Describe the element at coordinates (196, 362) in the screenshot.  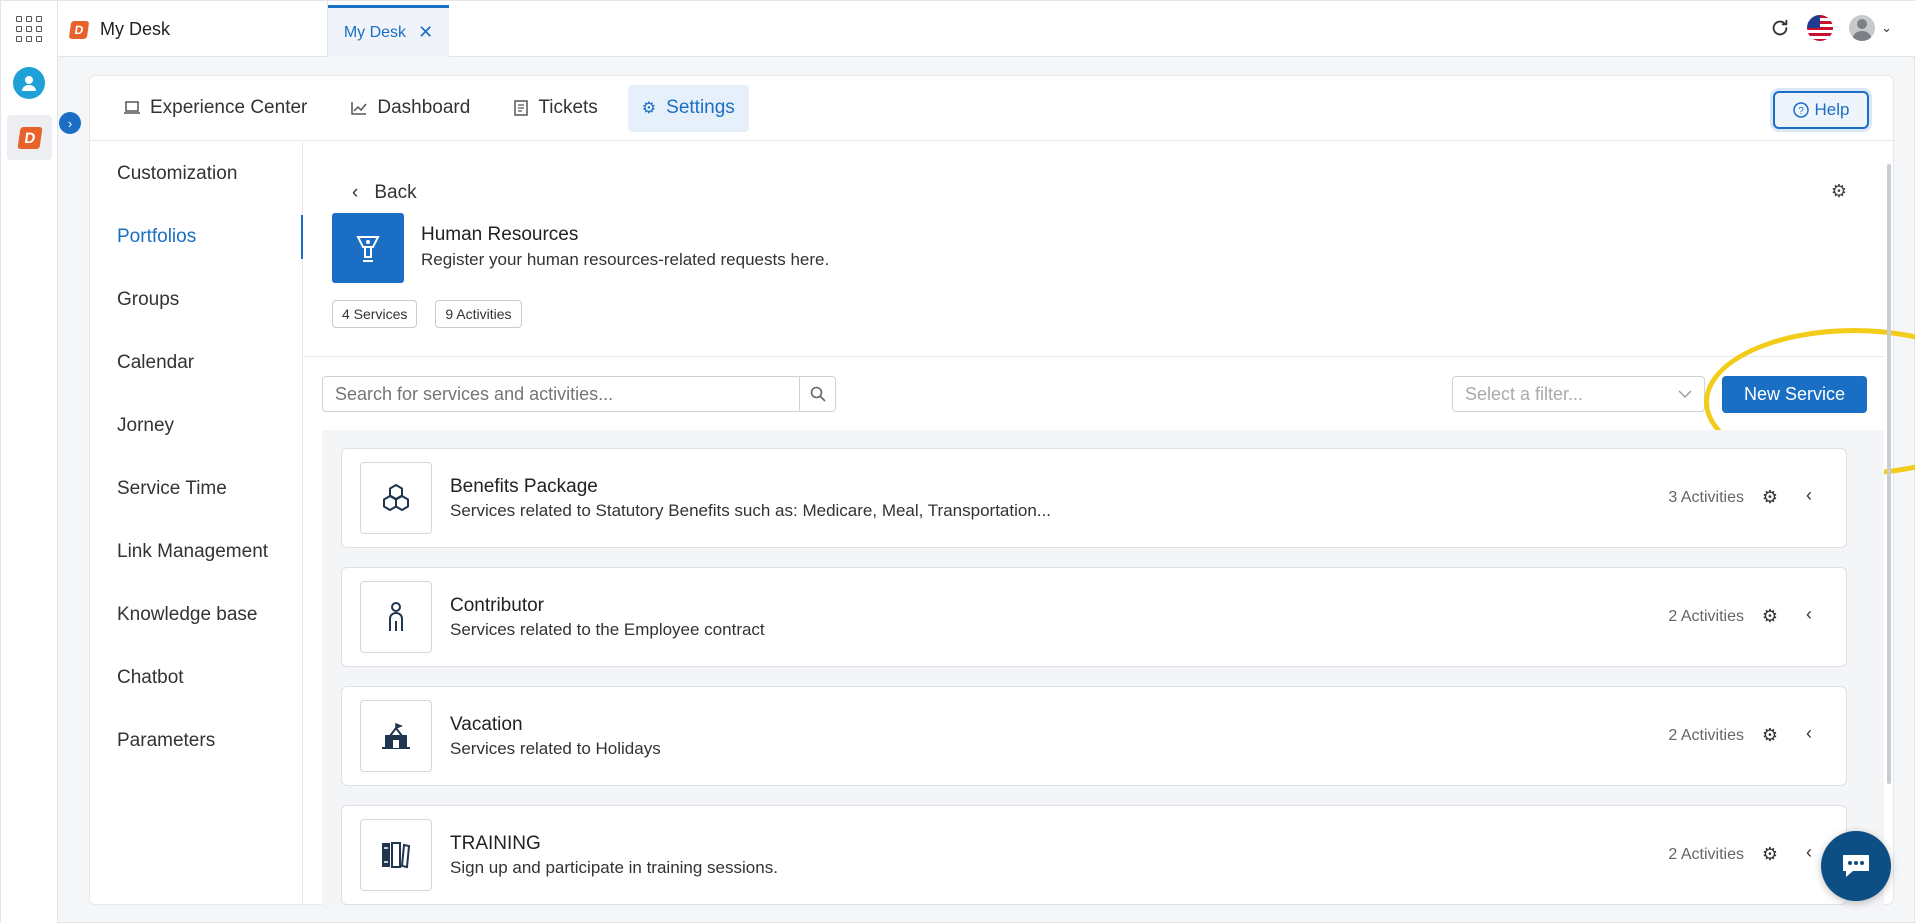
I see `sidebar-item-calendar: Calendar` at that location.